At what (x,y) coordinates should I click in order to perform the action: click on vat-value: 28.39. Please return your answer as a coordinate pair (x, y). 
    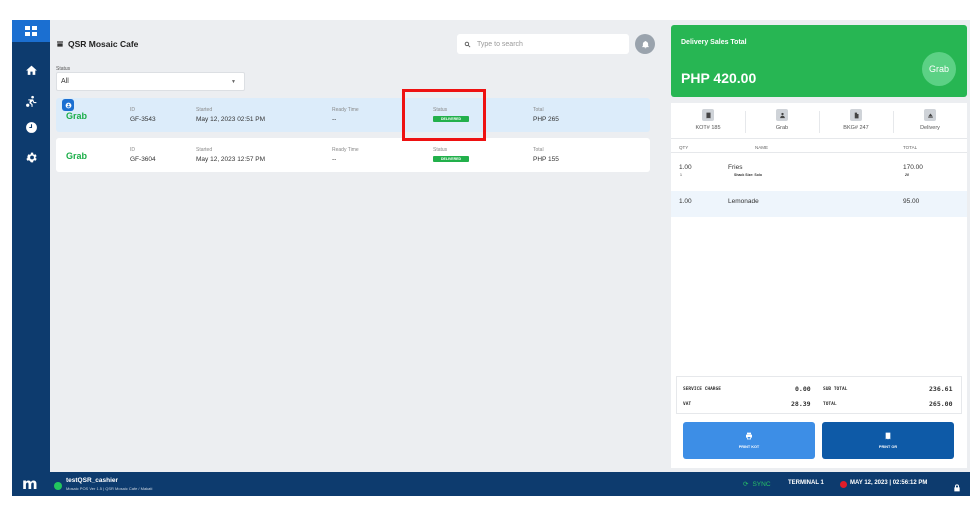
    Looking at the image, I should click on (801, 404).